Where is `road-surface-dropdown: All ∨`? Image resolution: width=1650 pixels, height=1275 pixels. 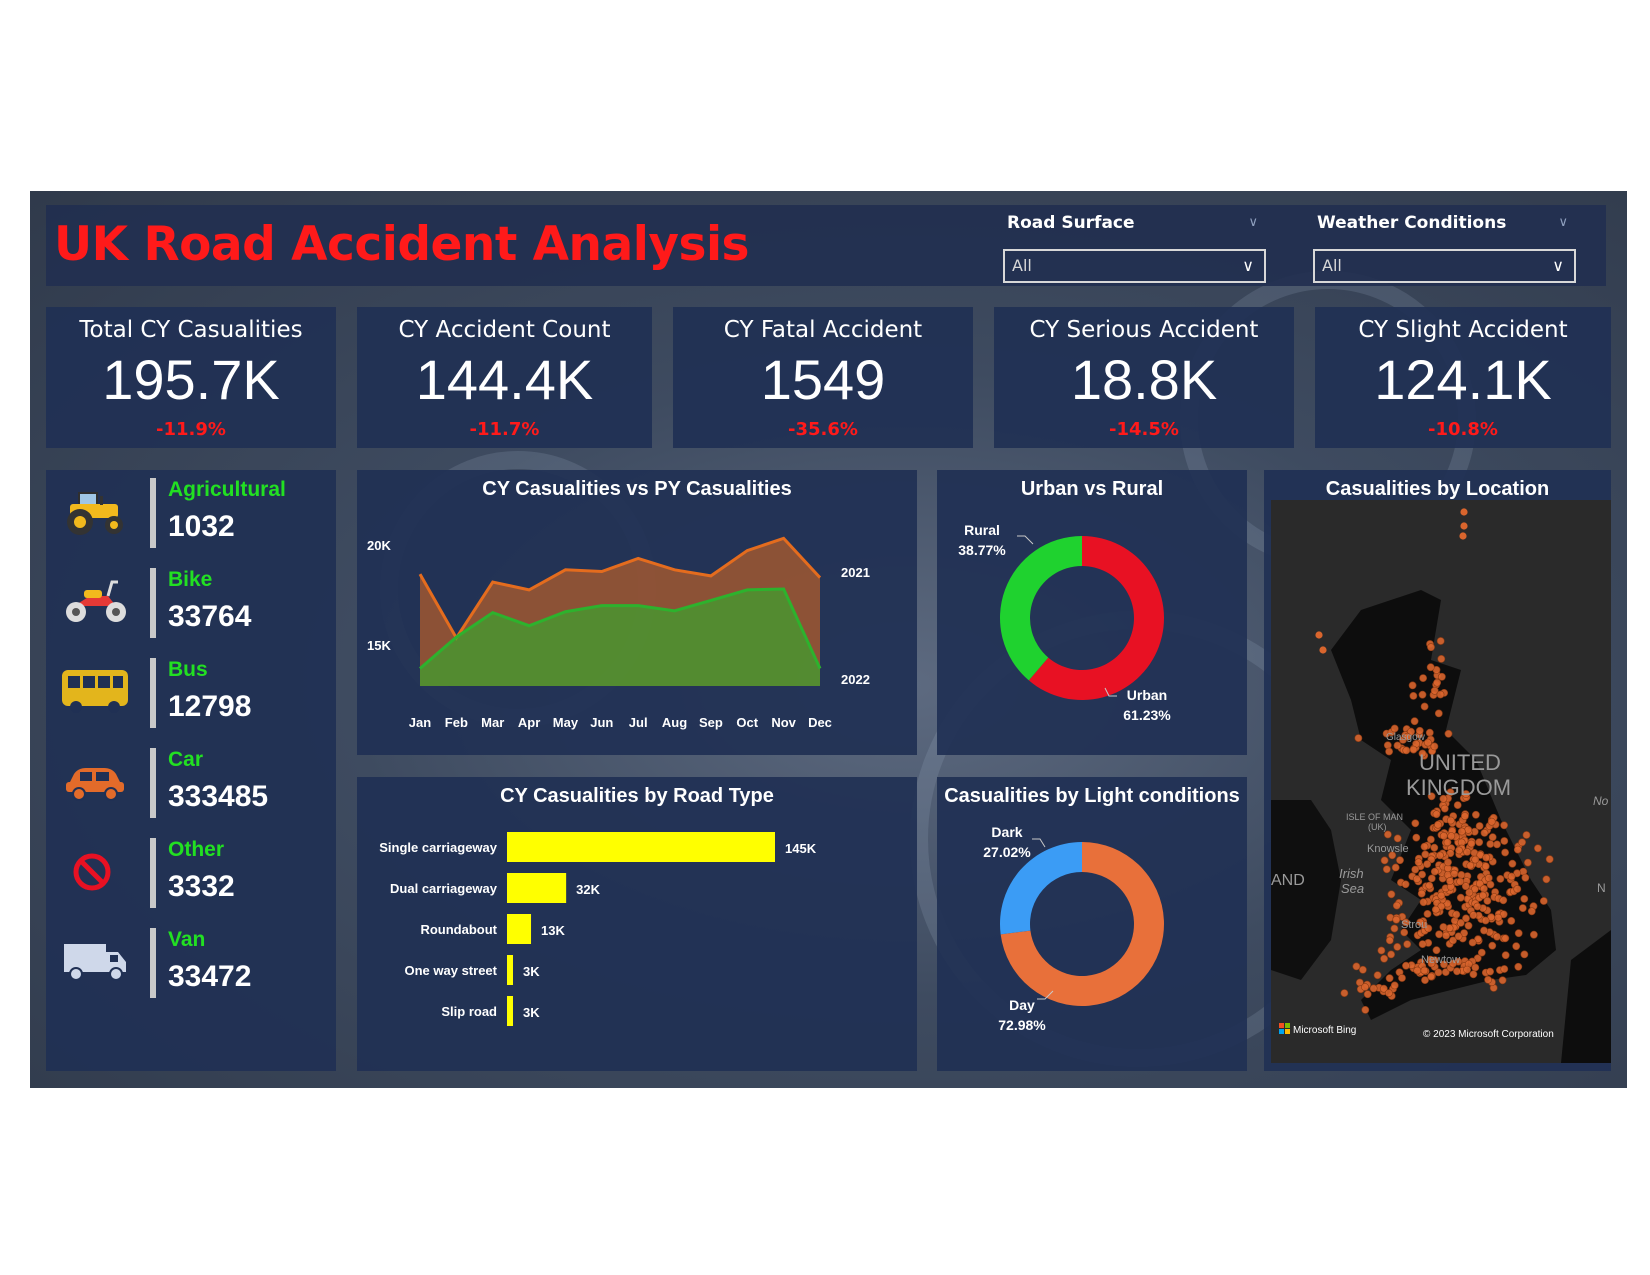 road-surface-dropdown: All ∨ is located at coordinates (1134, 266).